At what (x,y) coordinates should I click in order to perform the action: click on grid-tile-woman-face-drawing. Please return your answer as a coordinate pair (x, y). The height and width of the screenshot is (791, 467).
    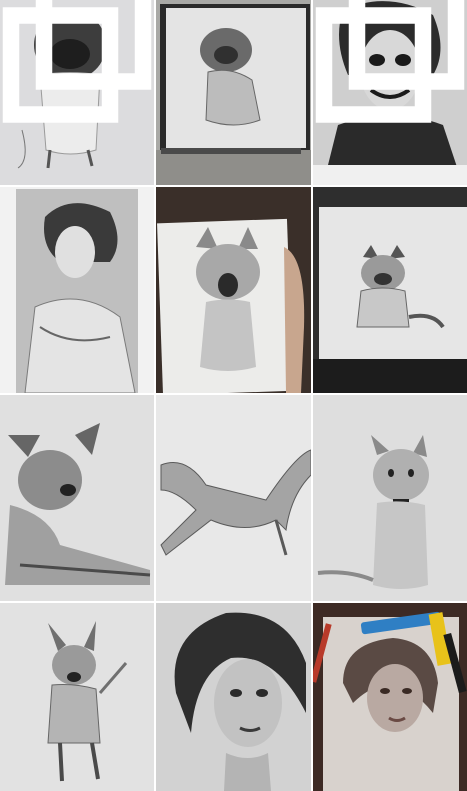
    Looking at the image, I should click on (233, 697).